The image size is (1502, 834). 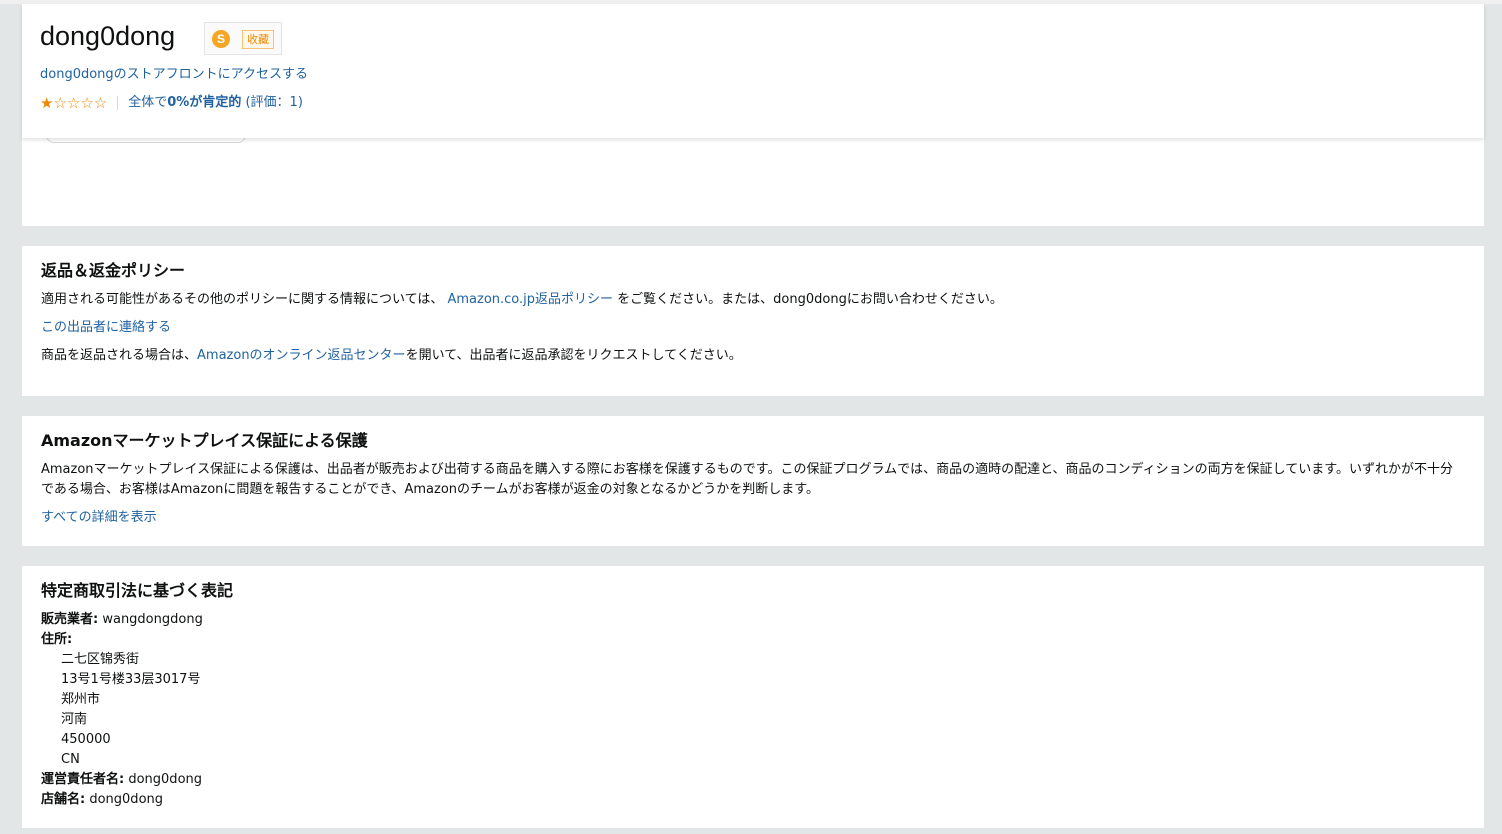 What do you see at coordinates (106, 327) in the screenshot?
I see `contact-seller-link: この出品者に連絡する` at bounding box center [106, 327].